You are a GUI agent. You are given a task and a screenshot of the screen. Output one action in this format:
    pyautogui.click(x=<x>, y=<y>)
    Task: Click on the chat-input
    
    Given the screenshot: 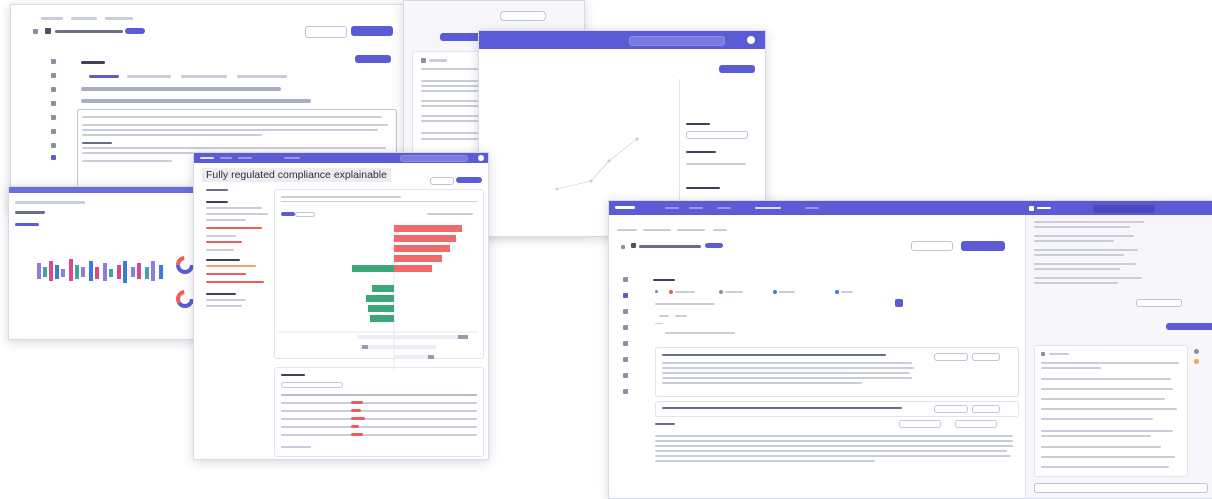 What is the action you would take?
    pyautogui.click(x=1121, y=488)
    